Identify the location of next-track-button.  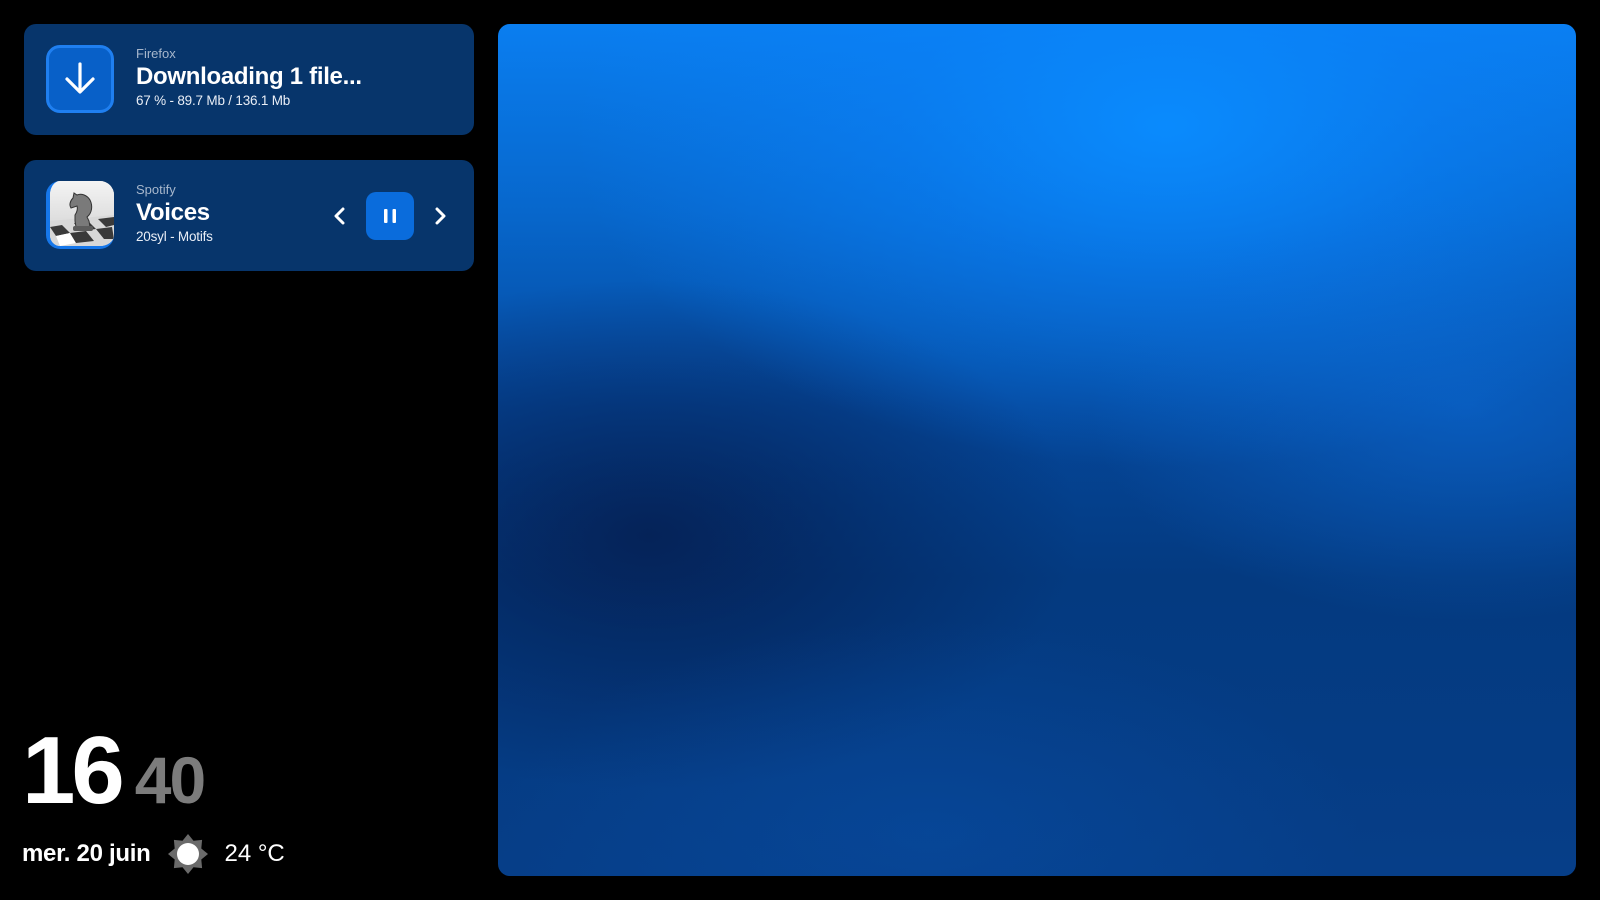
(440, 216).